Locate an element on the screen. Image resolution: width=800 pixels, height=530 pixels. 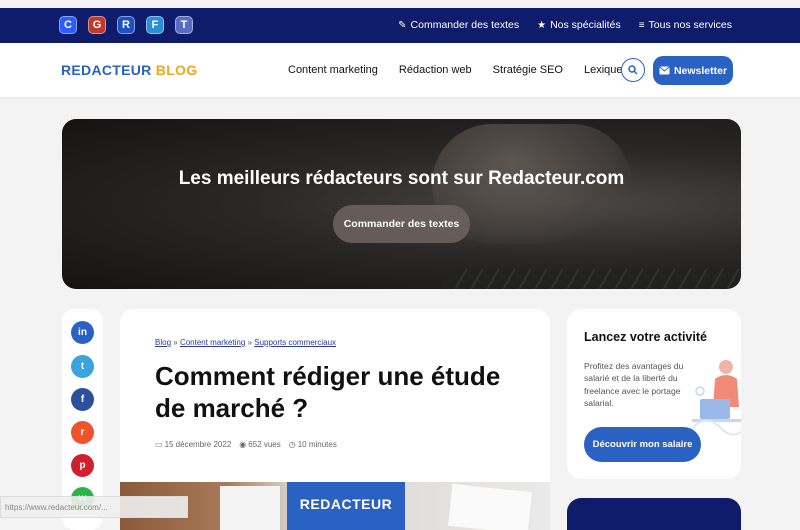
article-date: ▭ 15 décembre 2022 is located at coordinates (193, 444).